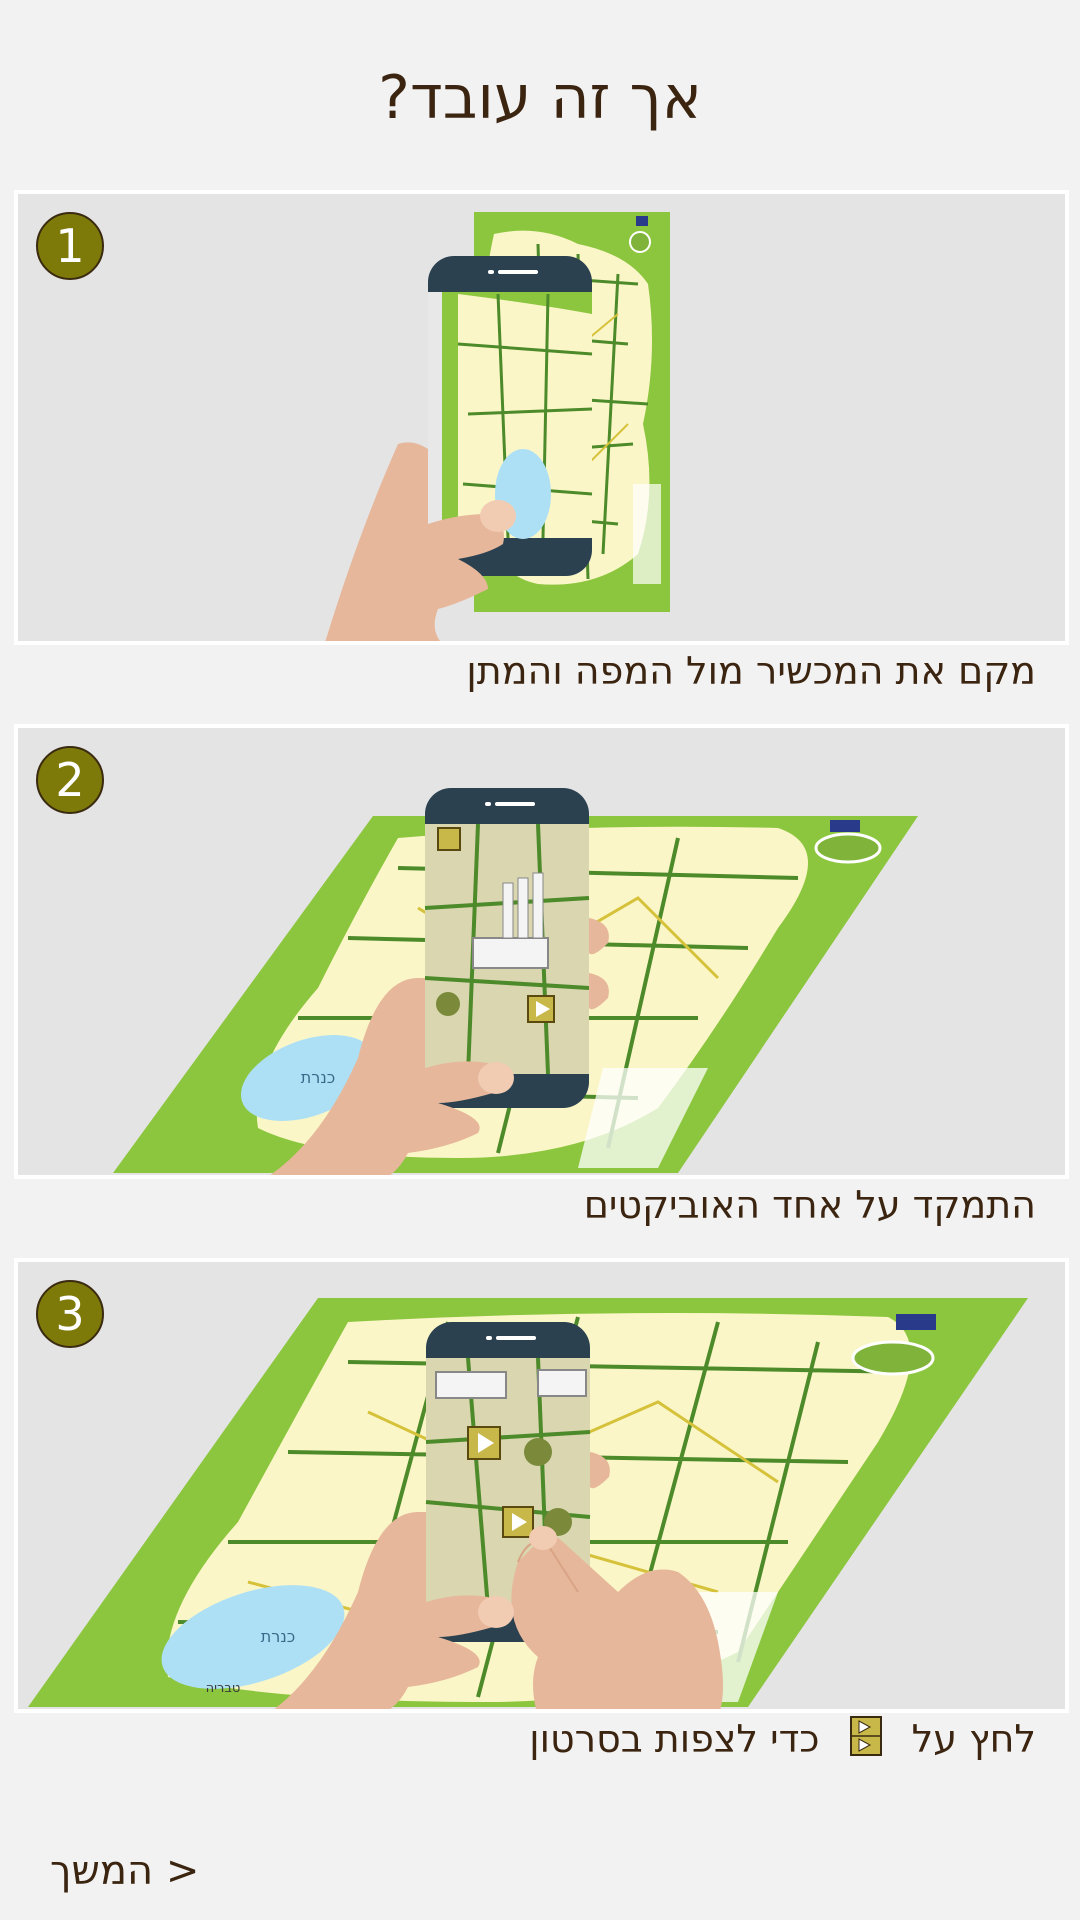  I want to click on step-3-caption-before: לחץ על, so click(973, 1739).